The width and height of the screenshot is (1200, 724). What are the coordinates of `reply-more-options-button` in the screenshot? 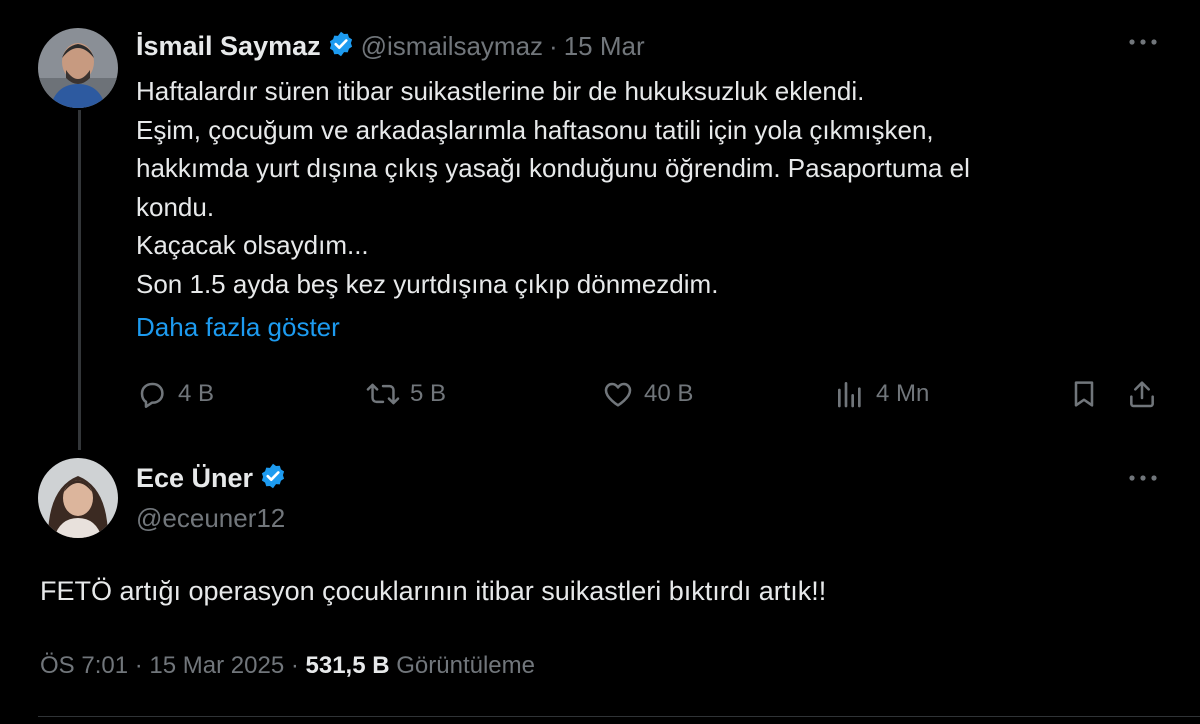 It's located at (1143, 481).